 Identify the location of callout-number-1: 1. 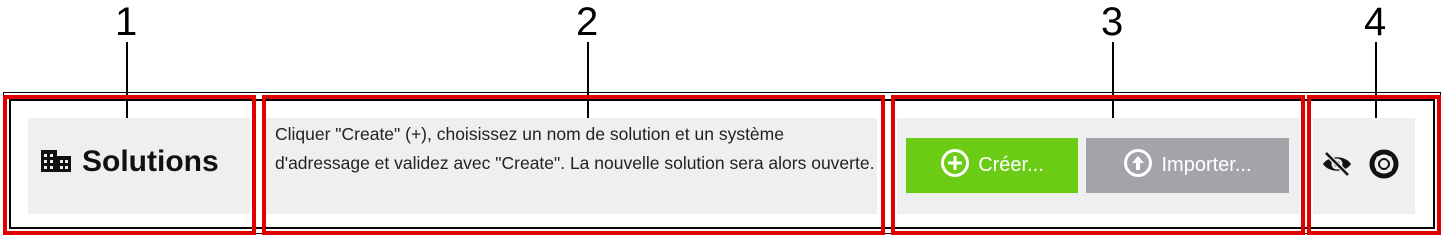
(126, 22).